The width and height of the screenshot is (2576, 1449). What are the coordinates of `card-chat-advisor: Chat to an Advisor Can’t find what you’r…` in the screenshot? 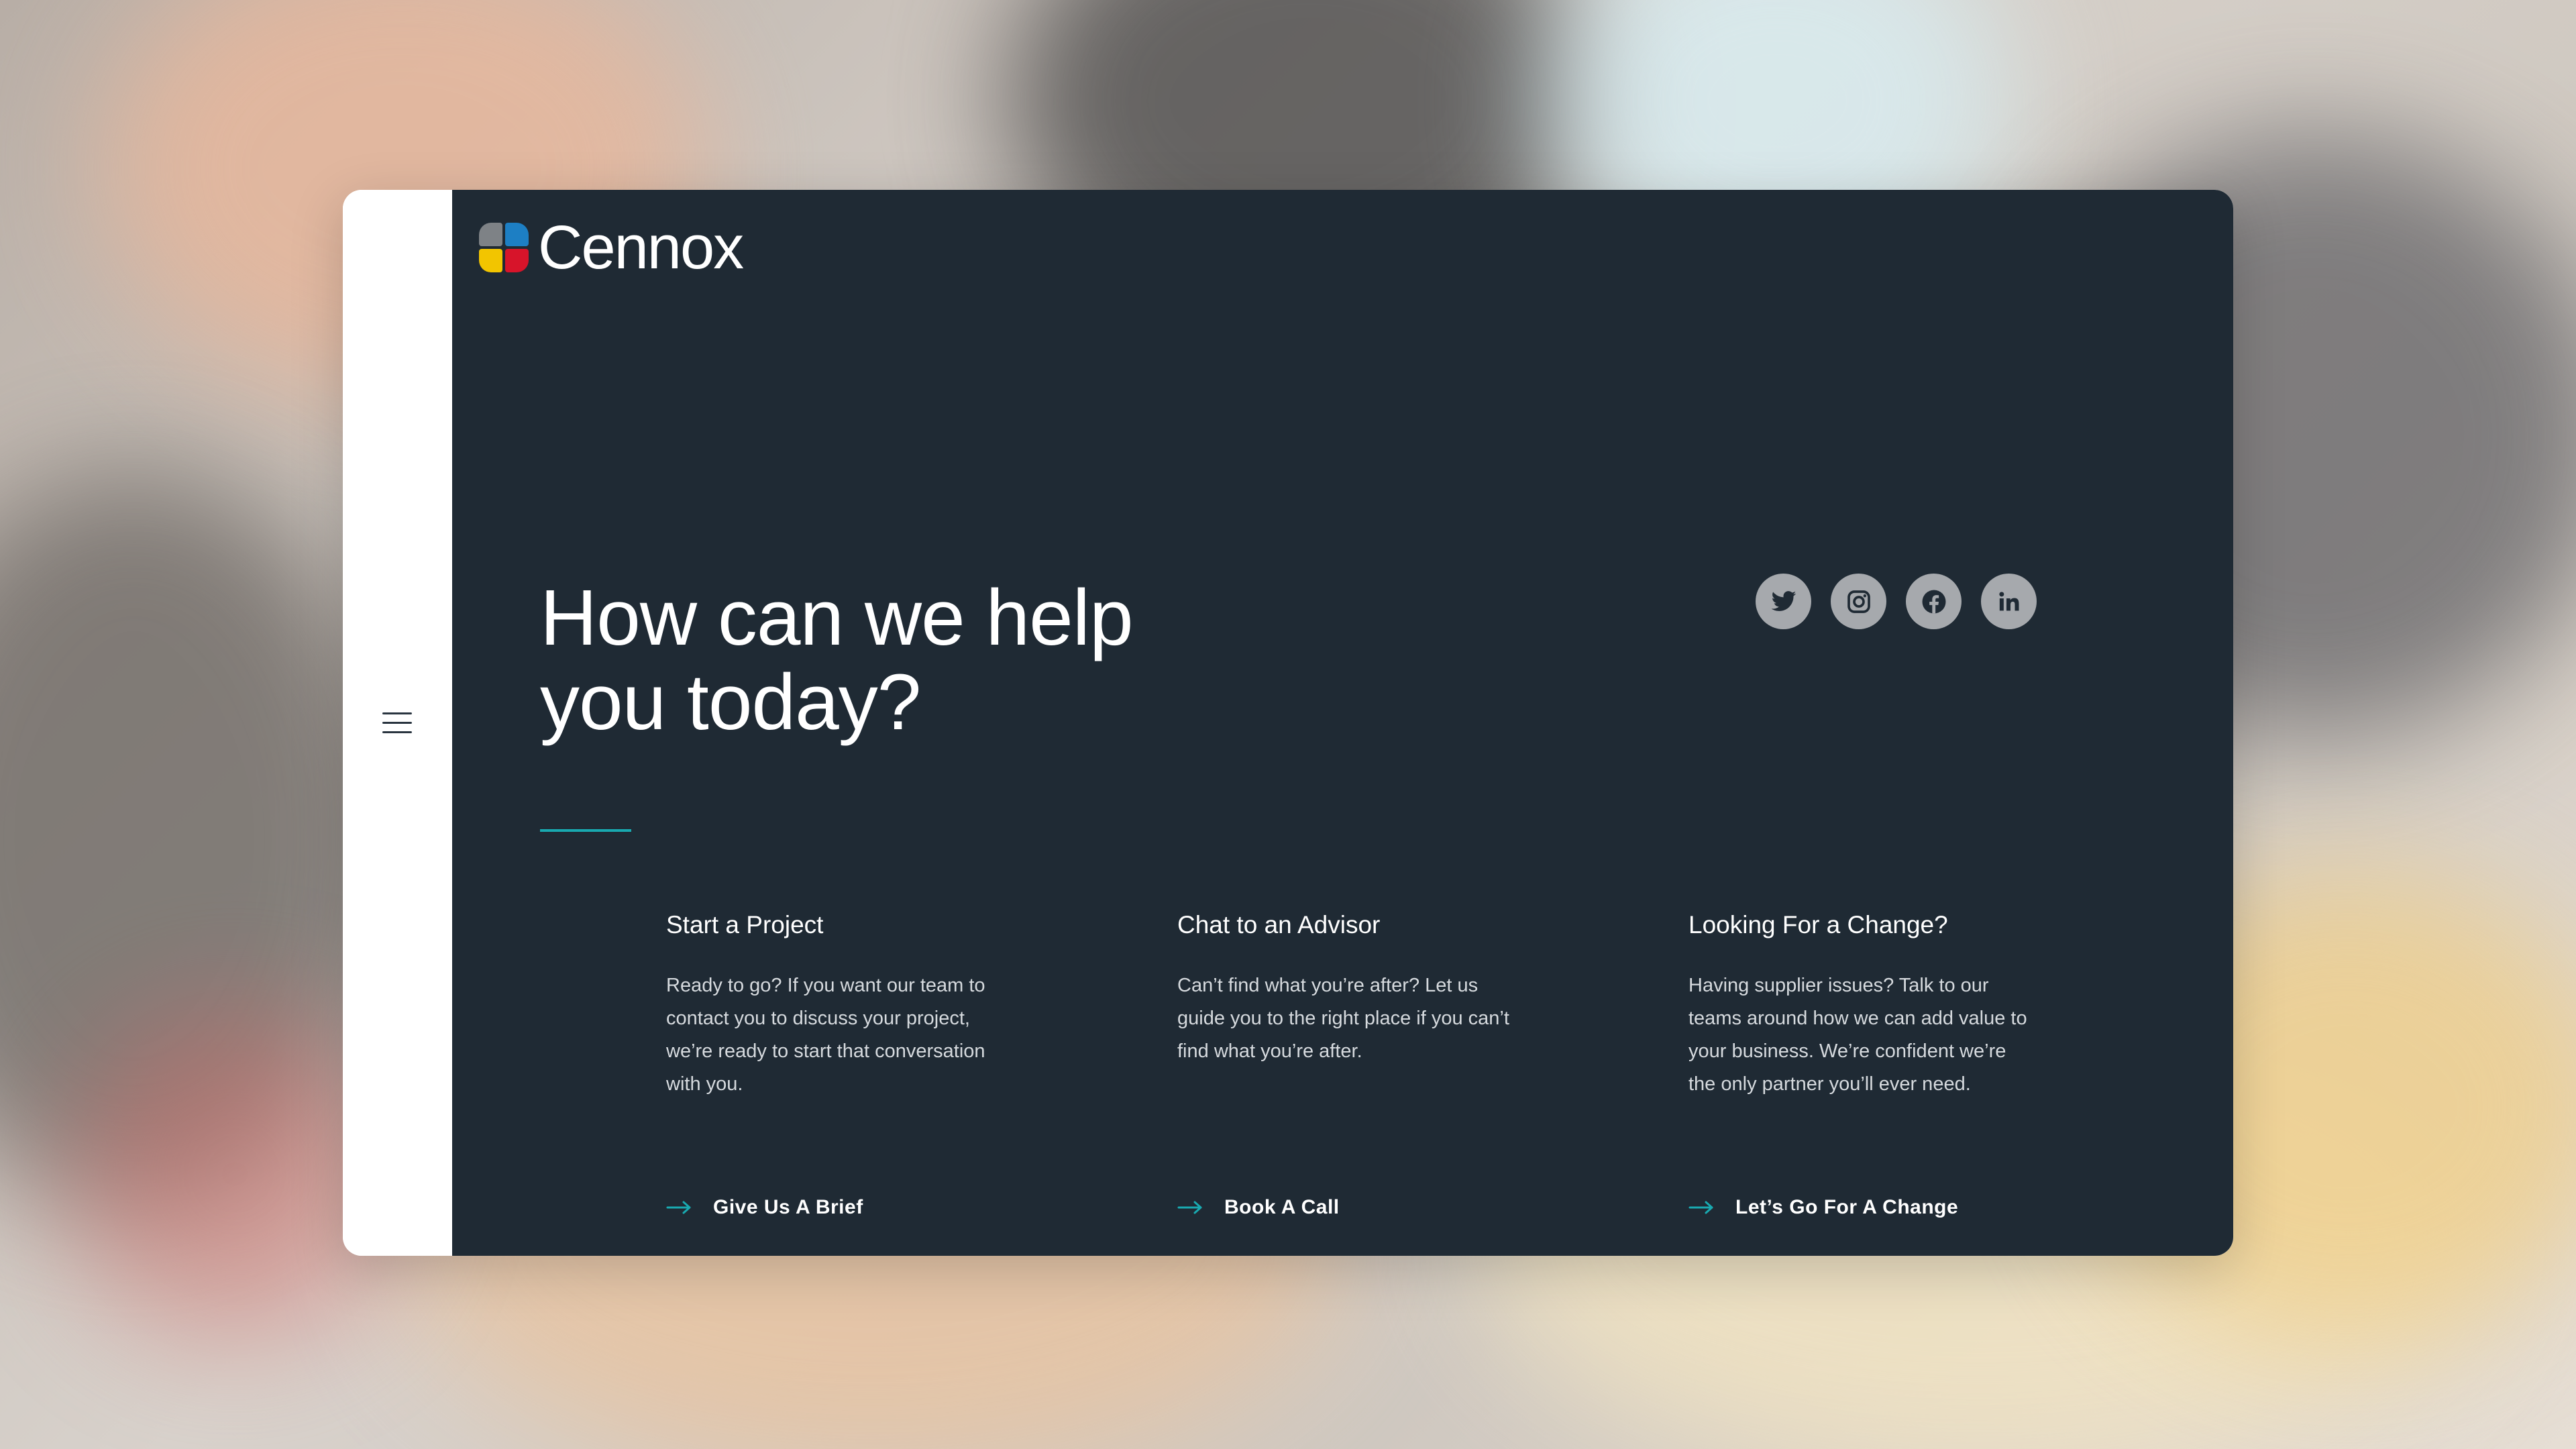 It's located at (1358, 988).